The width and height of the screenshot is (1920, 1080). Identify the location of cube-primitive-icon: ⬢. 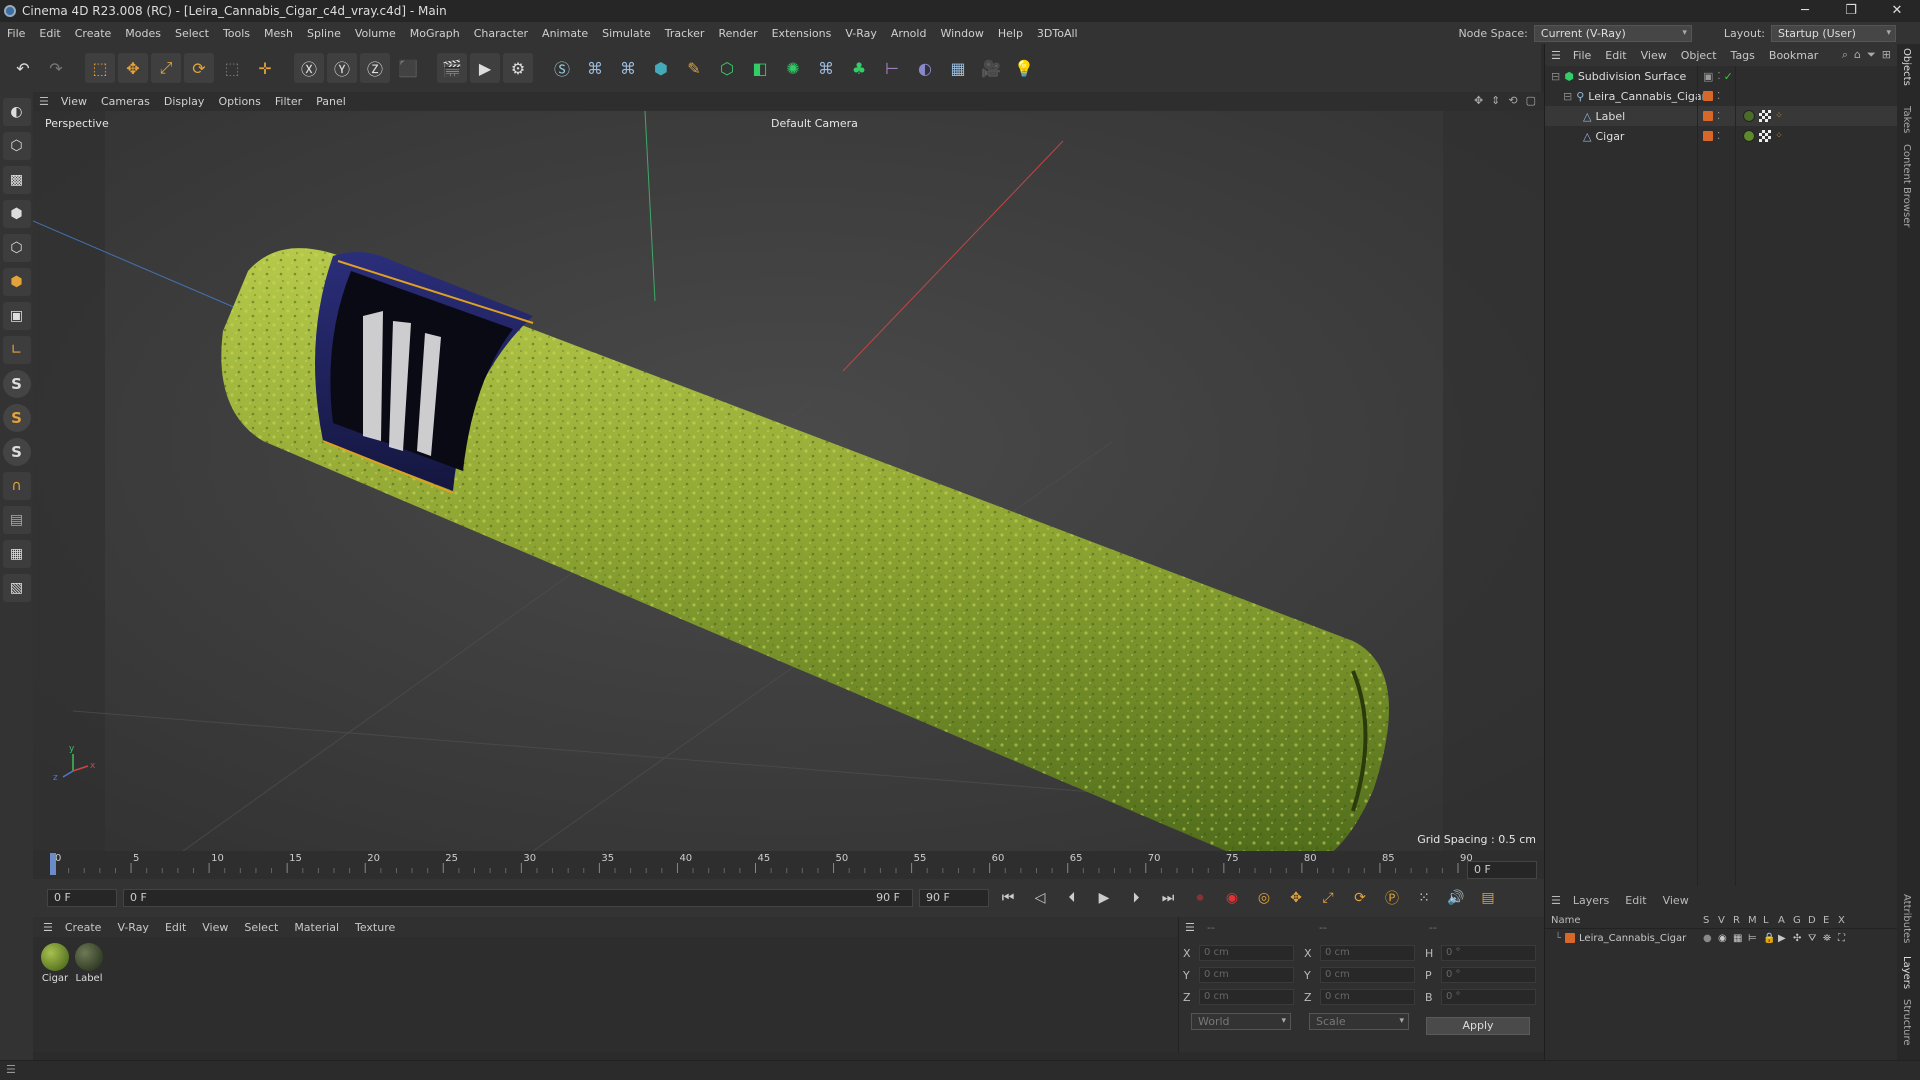
(661, 68).